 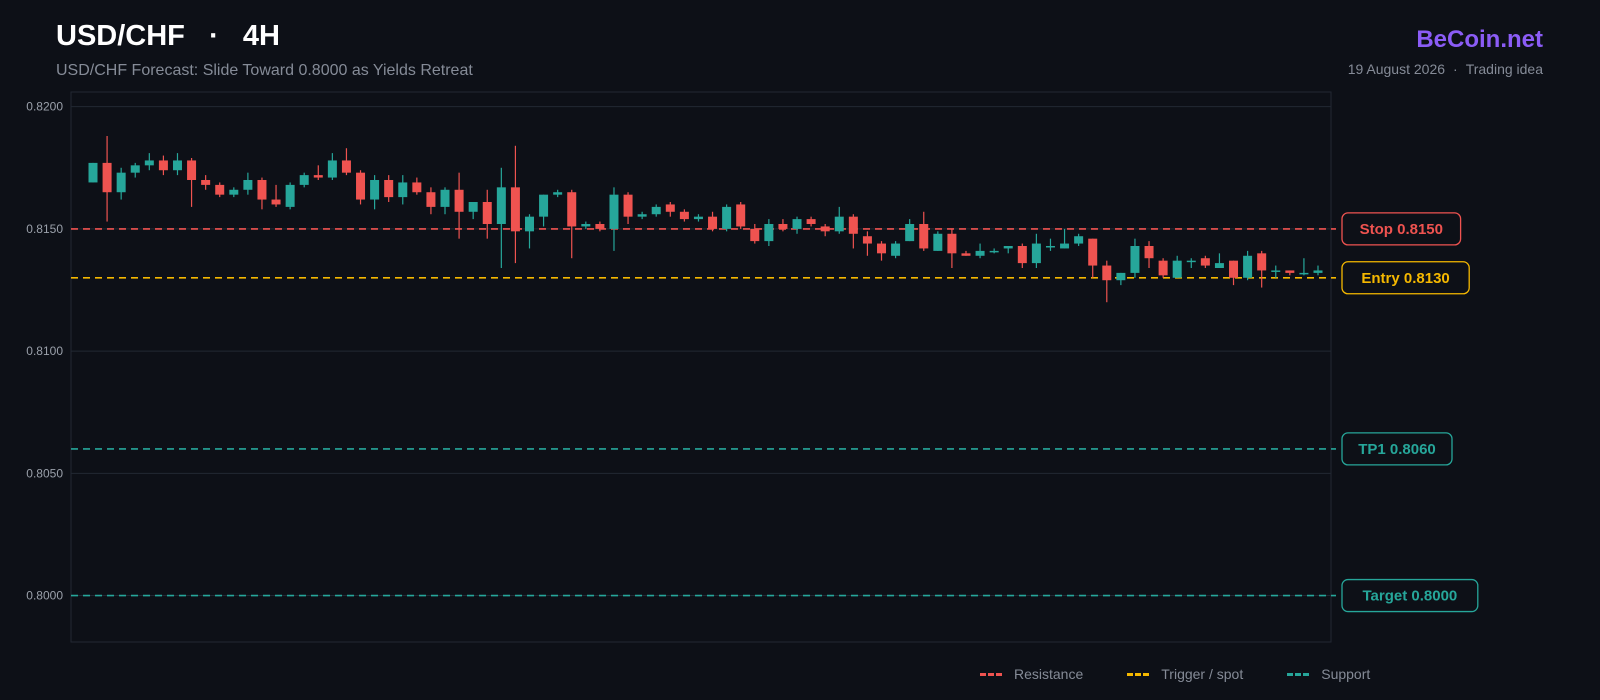 I want to click on level-label-resistance: Stop 0.8150, so click(x=1401, y=229).